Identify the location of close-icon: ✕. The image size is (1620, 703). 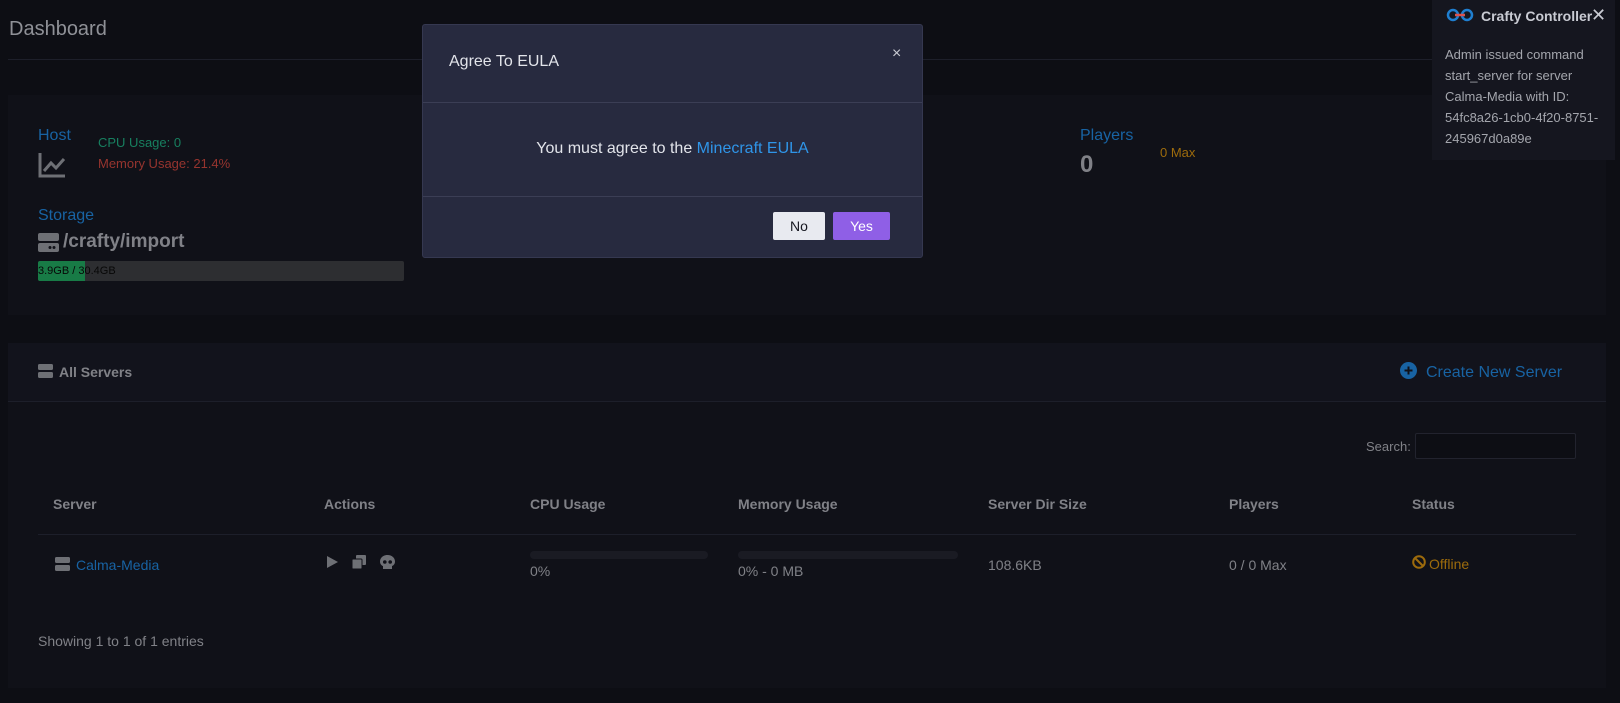
(1598, 15).